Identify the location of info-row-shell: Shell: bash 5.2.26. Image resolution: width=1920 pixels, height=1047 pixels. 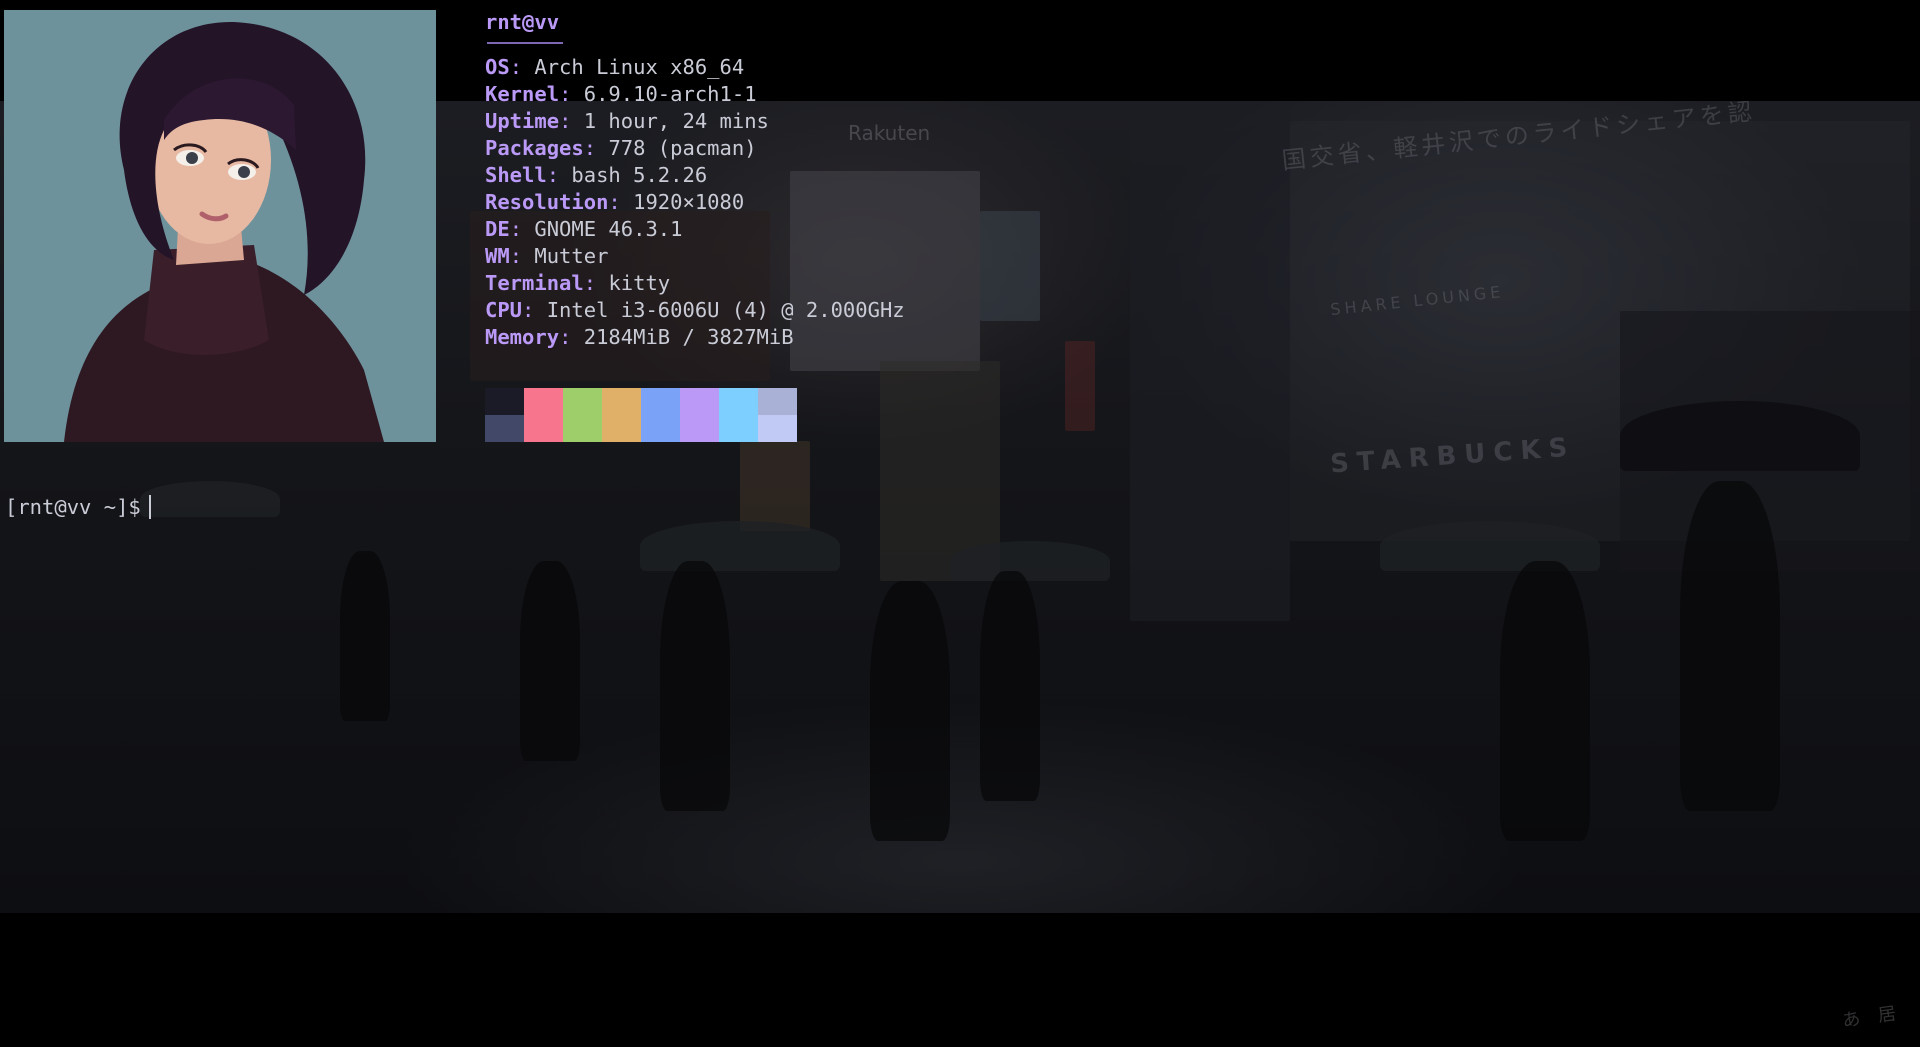
(695, 175).